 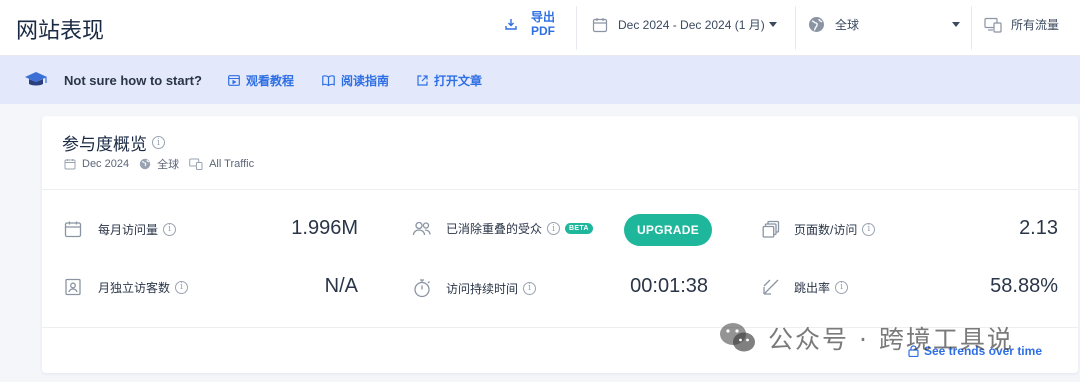 I want to click on bounce-rate-metric: 跳出率 i, so click(x=805, y=287).